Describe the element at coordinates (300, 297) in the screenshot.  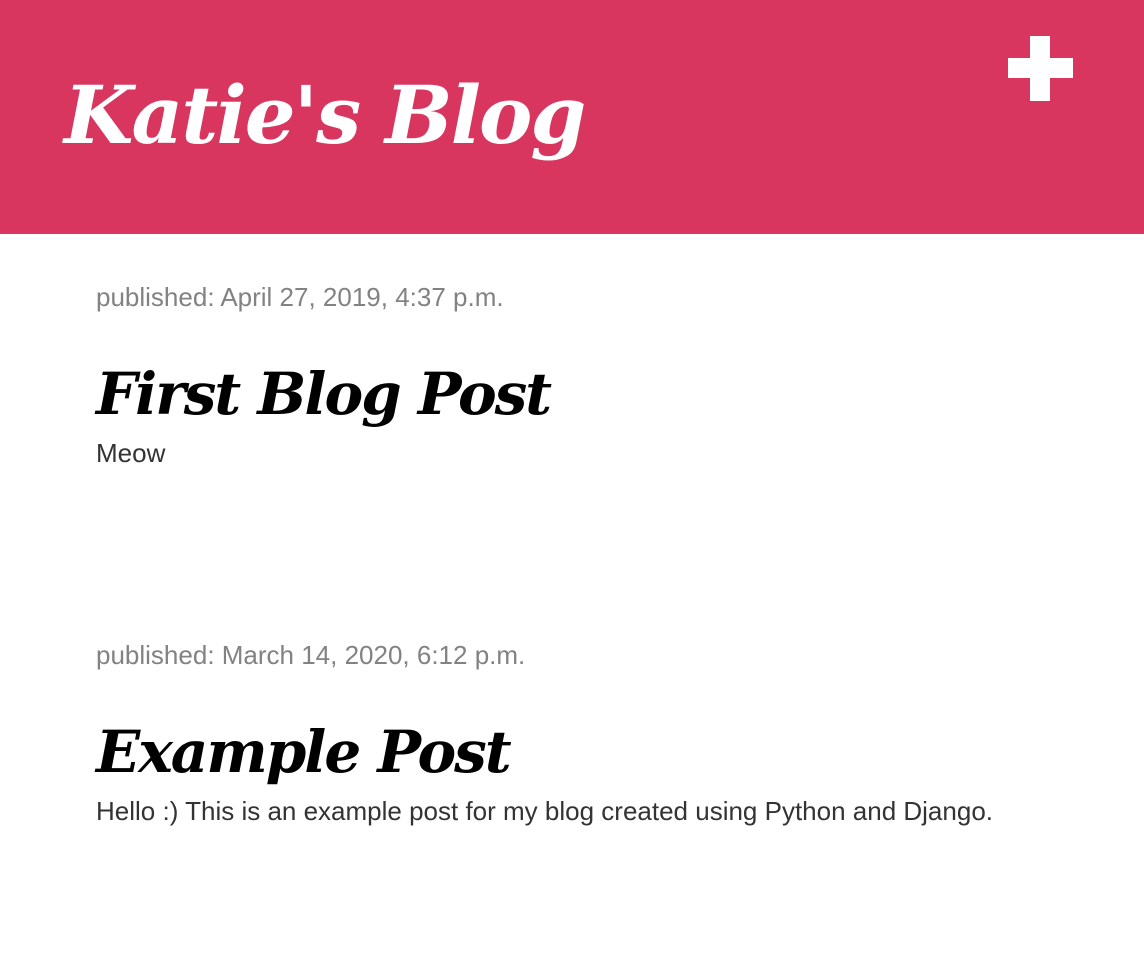
I see `post-date: published: April 27, 2019, 4:37 p.m.` at that location.